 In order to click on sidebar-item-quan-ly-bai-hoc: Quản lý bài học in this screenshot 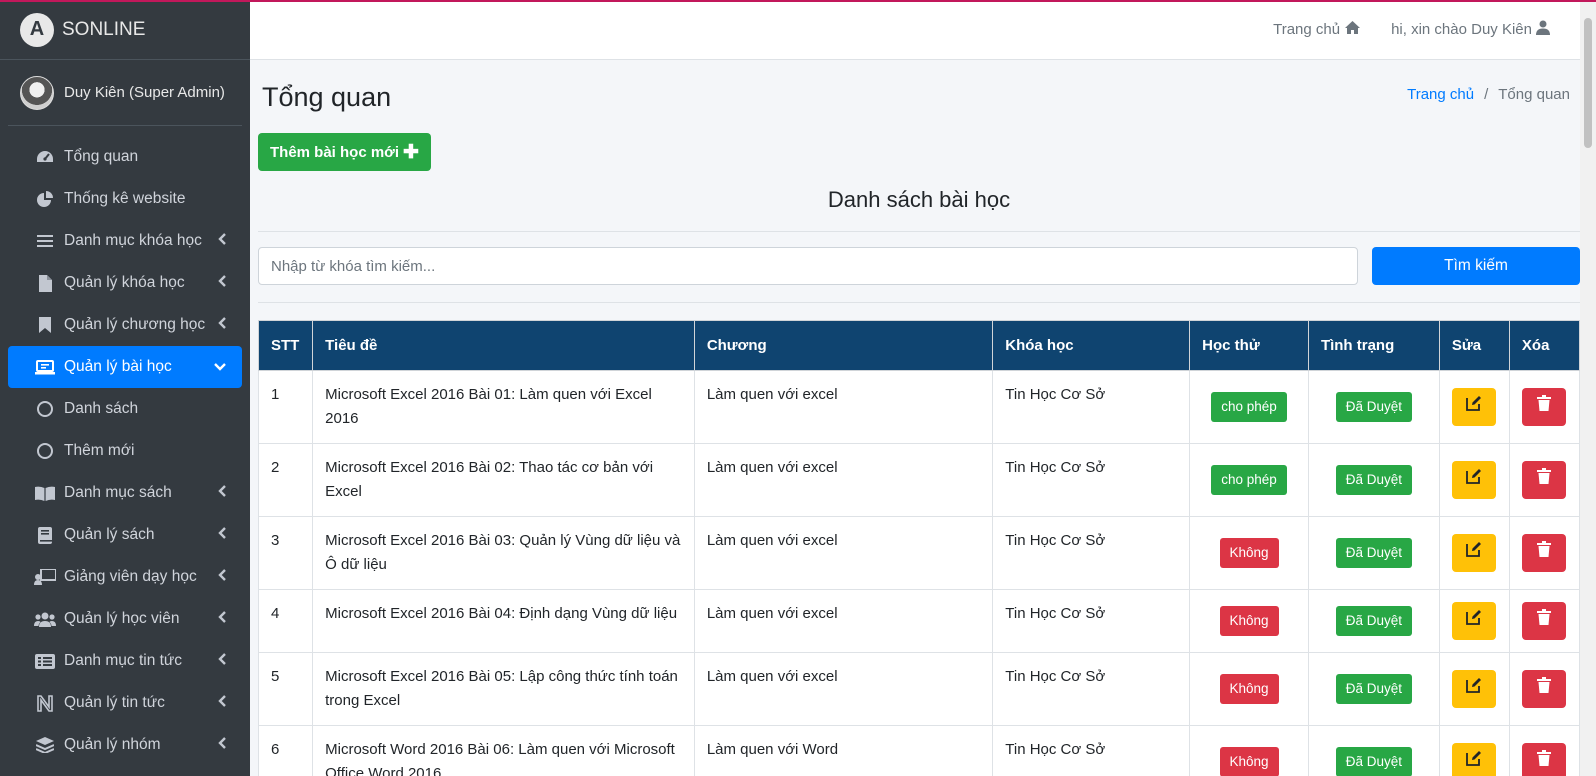, I will do `click(125, 367)`.